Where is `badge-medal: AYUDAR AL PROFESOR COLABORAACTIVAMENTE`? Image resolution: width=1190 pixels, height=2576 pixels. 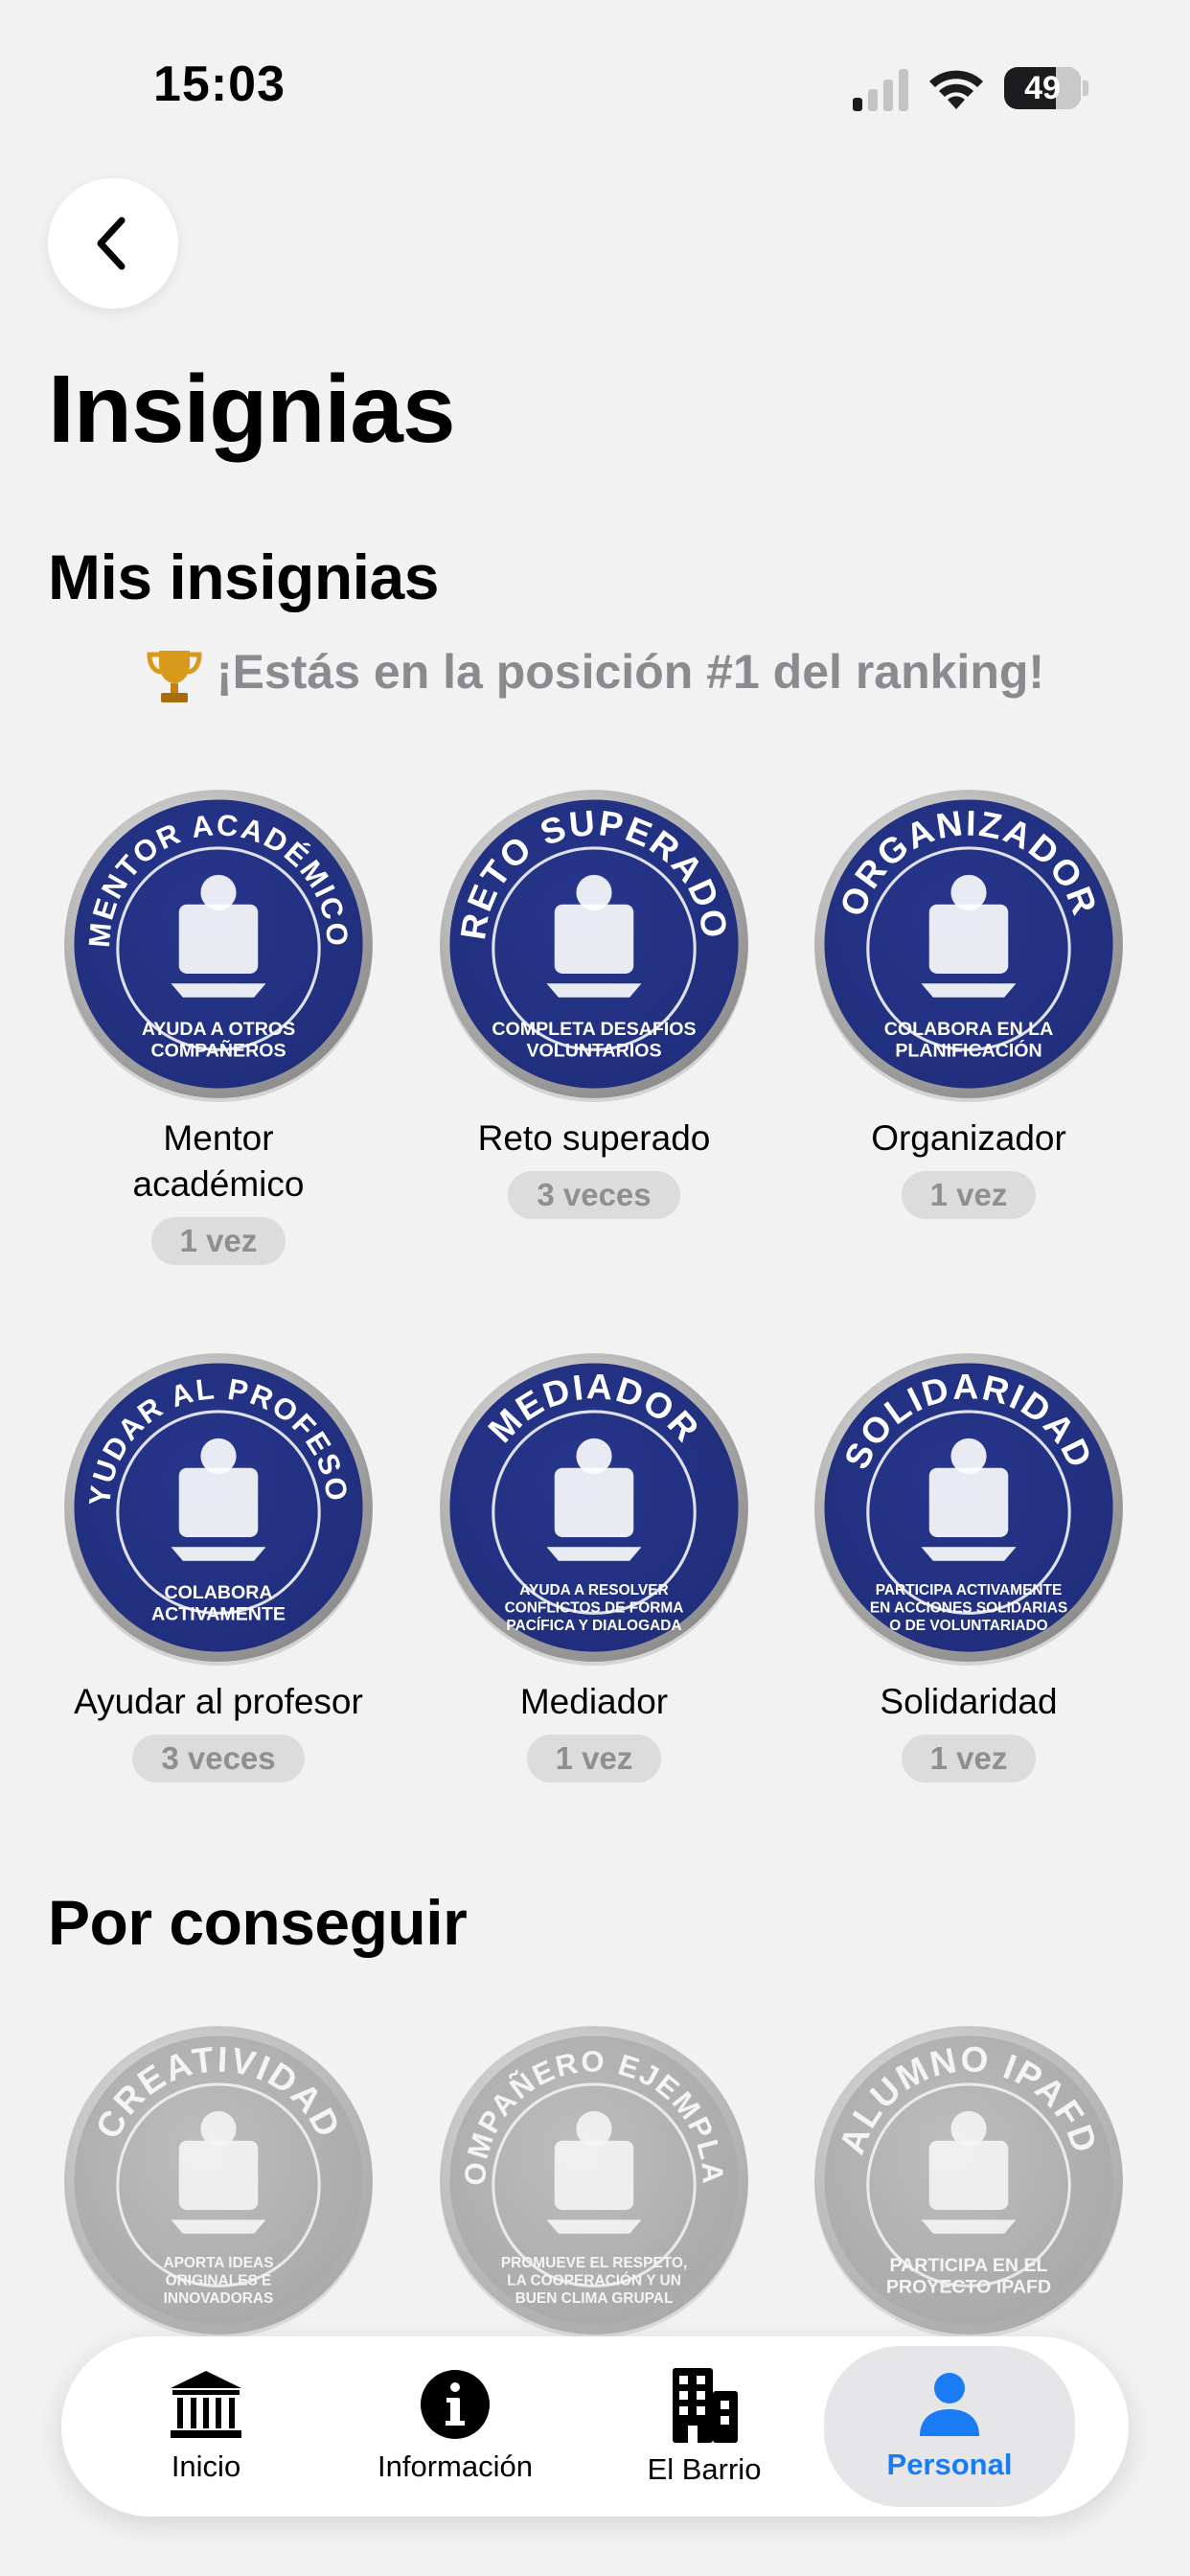 badge-medal: AYUDAR AL PROFESOR COLABORAACTIVAMENTE is located at coordinates (217, 1507).